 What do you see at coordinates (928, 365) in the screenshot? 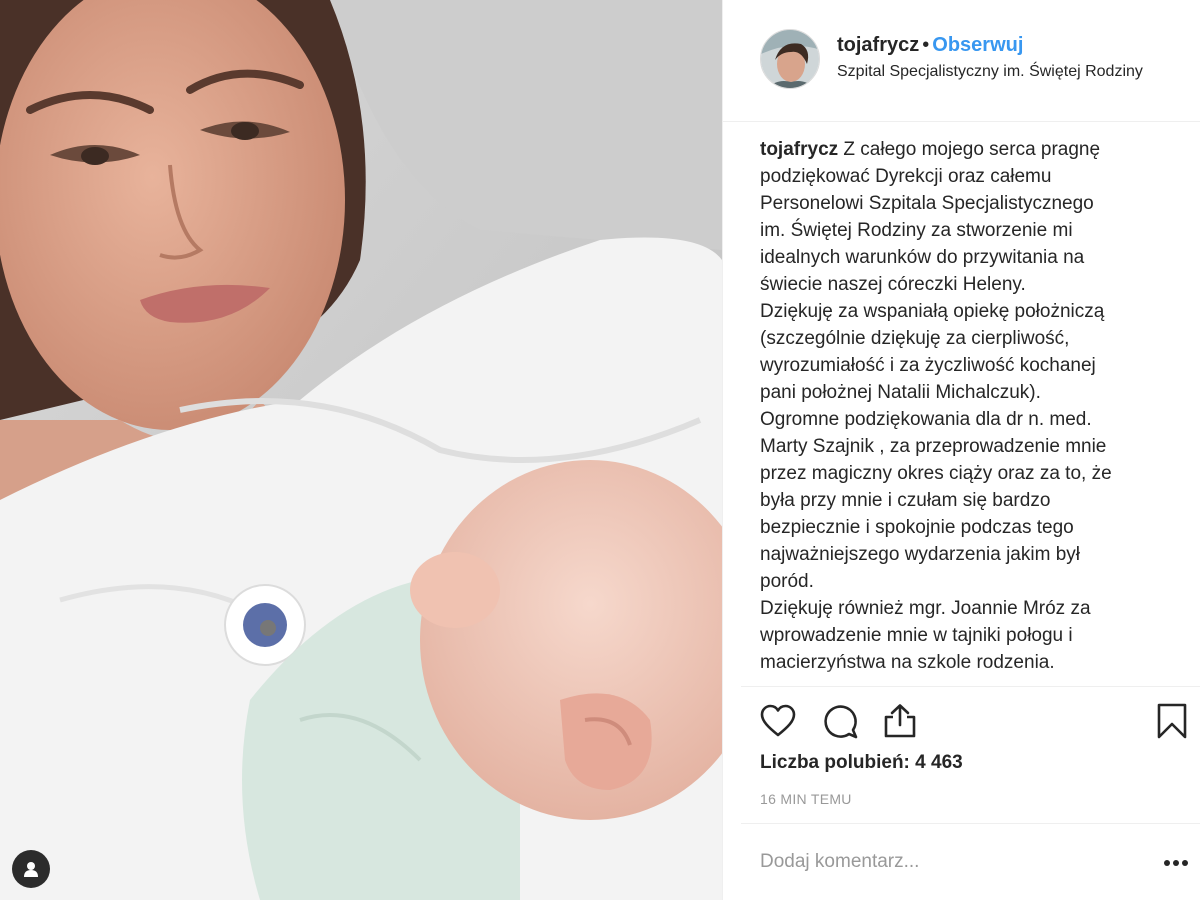
I see `caption-line: wyrozumiałość i za życzliwość kochanej` at bounding box center [928, 365].